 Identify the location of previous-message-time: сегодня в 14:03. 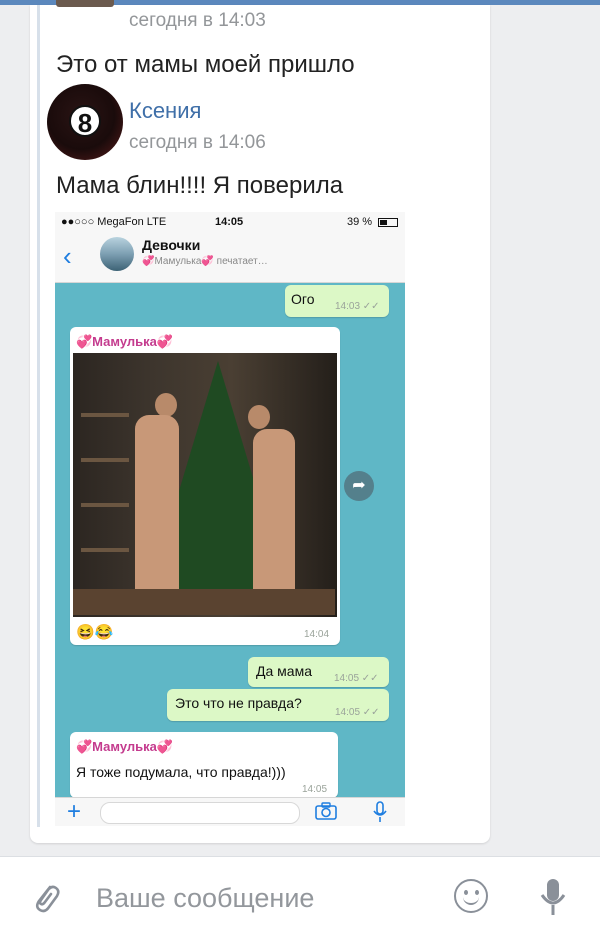
(197, 21).